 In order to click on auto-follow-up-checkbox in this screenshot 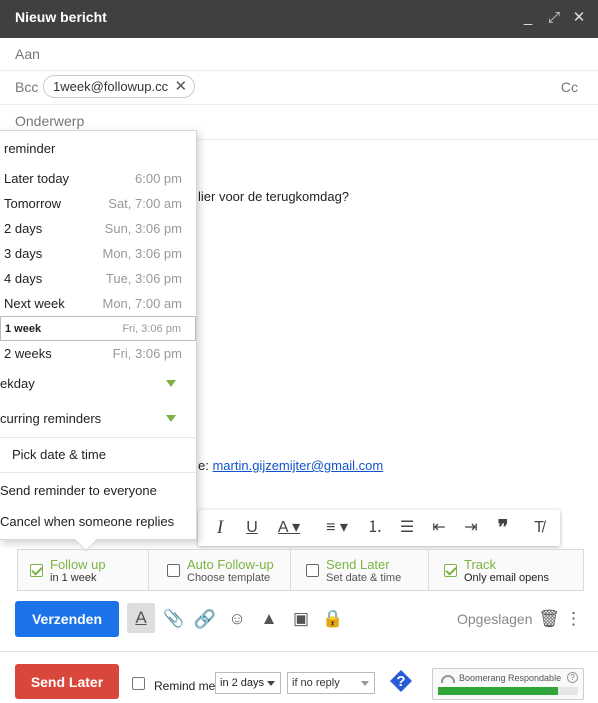, I will do `click(173, 570)`.